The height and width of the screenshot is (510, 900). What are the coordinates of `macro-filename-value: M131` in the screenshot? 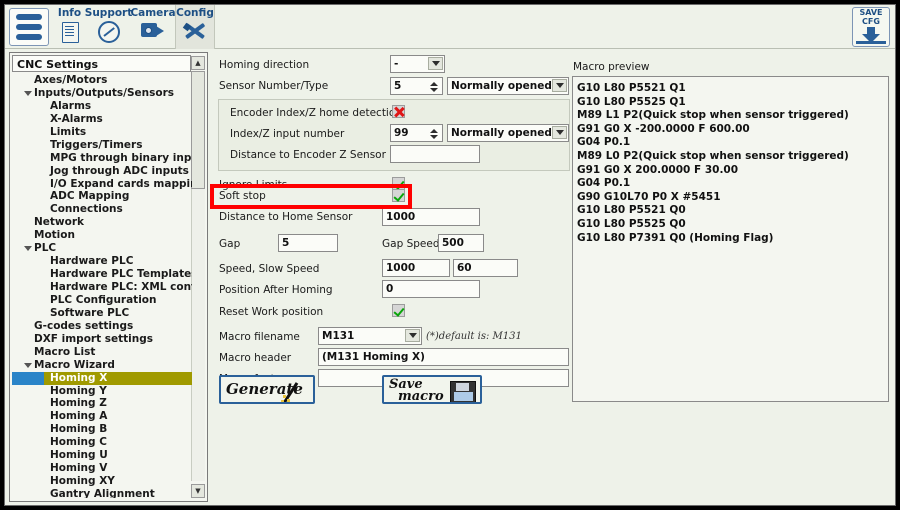 It's located at (338, 336).